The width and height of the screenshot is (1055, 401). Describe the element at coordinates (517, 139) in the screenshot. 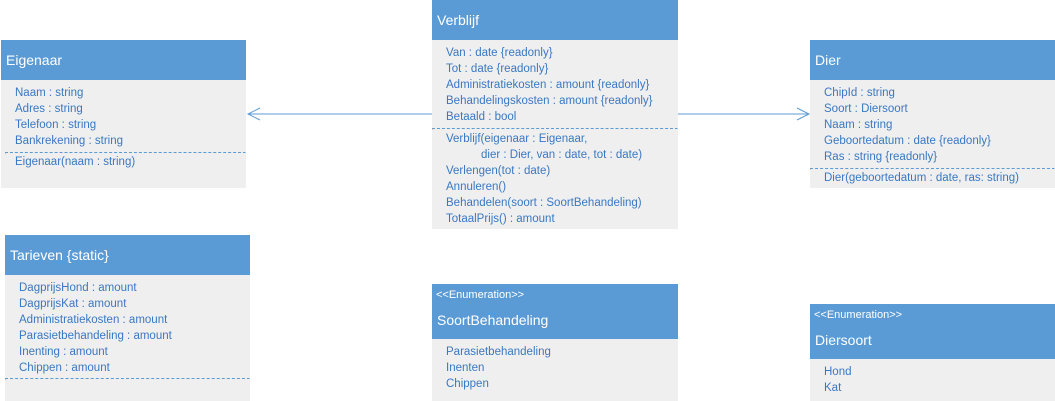

I see `method: Verblijf(eigenaar : Eigenaar,` at that location.